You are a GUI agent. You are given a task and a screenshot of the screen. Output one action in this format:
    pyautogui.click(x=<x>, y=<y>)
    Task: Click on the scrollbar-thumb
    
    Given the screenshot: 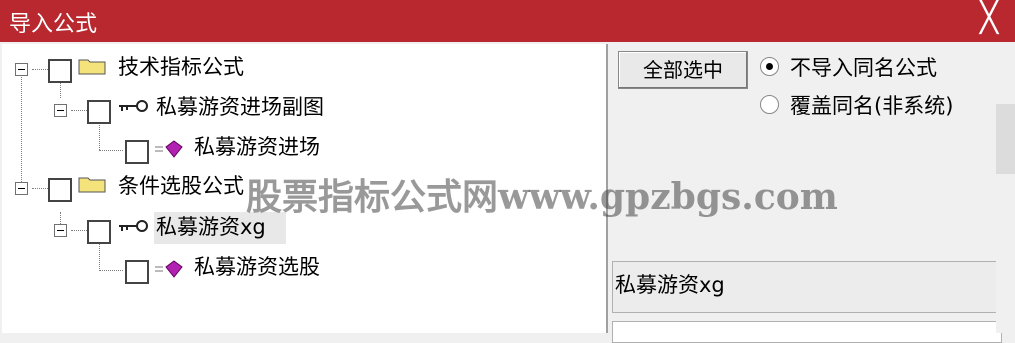 What is the action you would take?
    pyautogui.click(x=1005, y=139)
    